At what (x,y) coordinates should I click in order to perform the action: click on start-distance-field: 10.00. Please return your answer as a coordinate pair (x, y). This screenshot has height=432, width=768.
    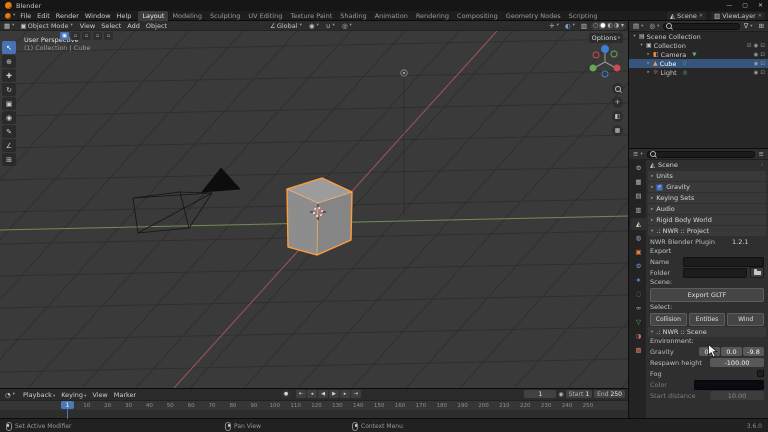
    Looking at the image, I should click on (737, 395).